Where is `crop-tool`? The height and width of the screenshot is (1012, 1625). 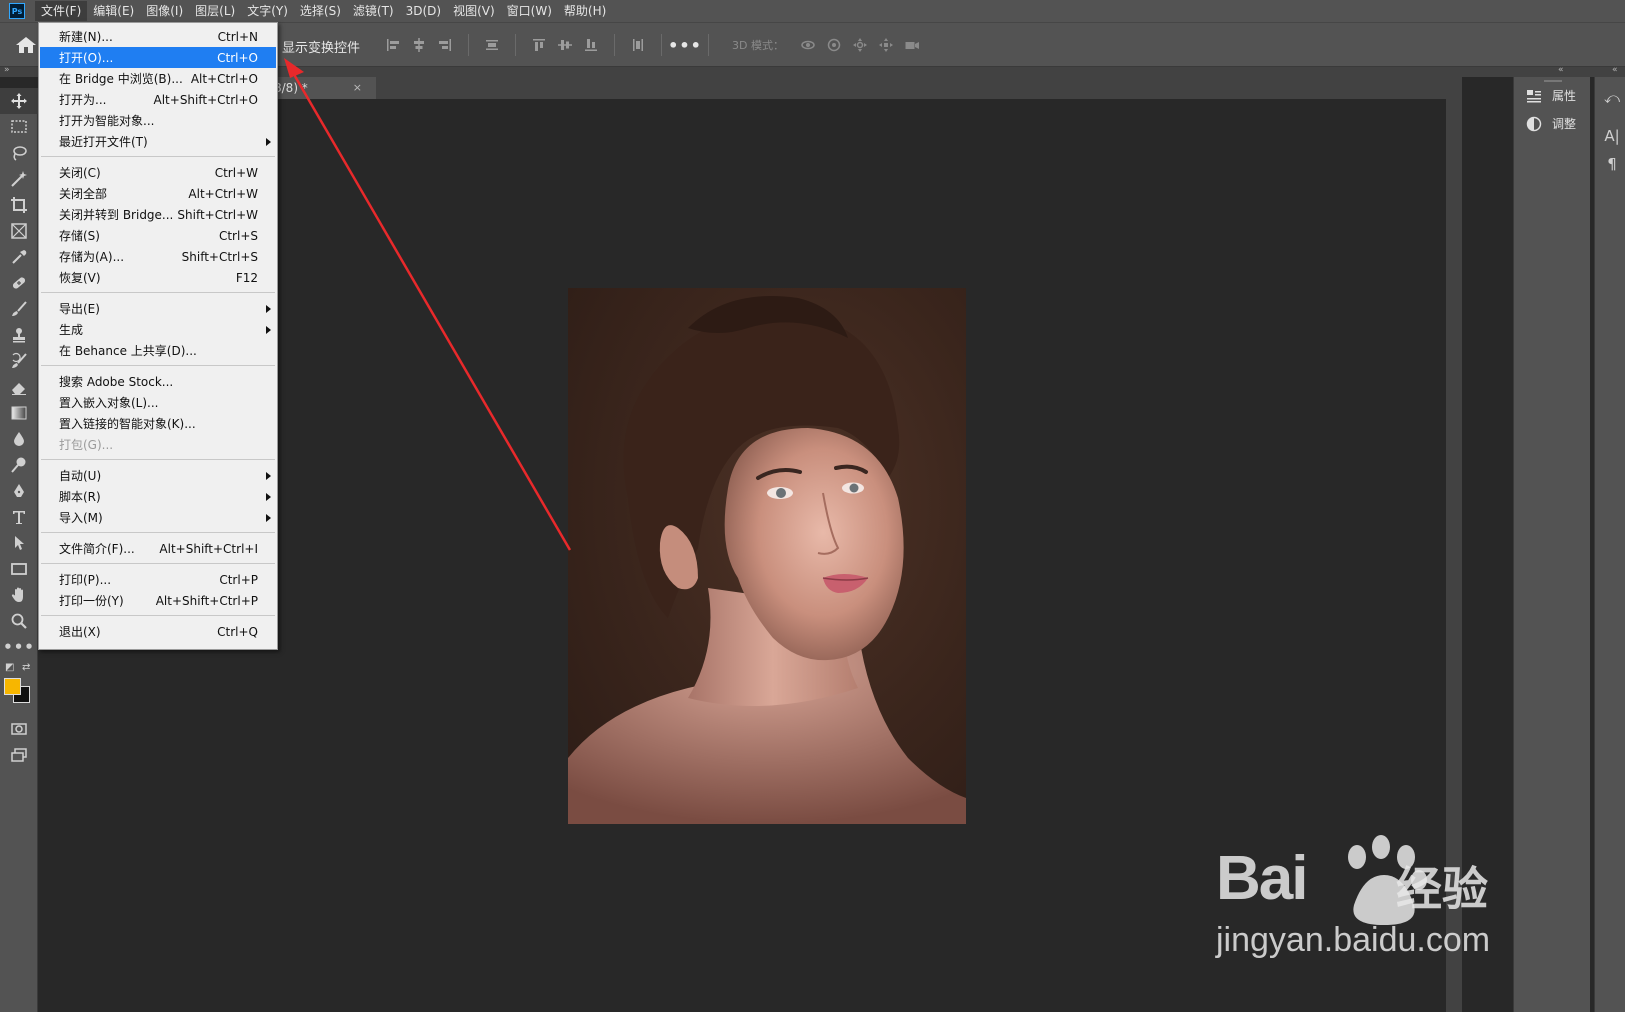 crop-tool is located at coordinates (19, 205).